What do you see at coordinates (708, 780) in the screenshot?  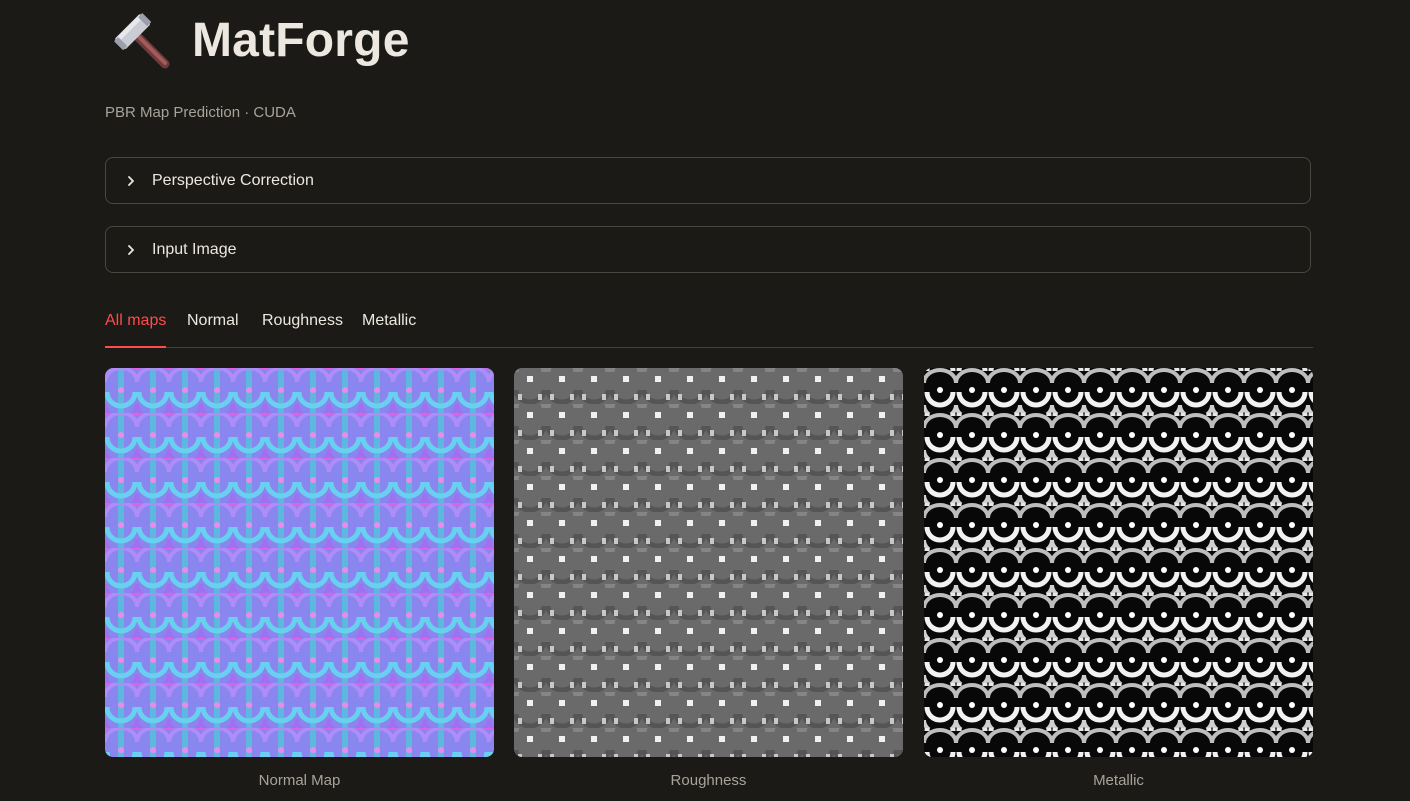 I see `map-caption: Roughness` at bounding box center [708, 780].